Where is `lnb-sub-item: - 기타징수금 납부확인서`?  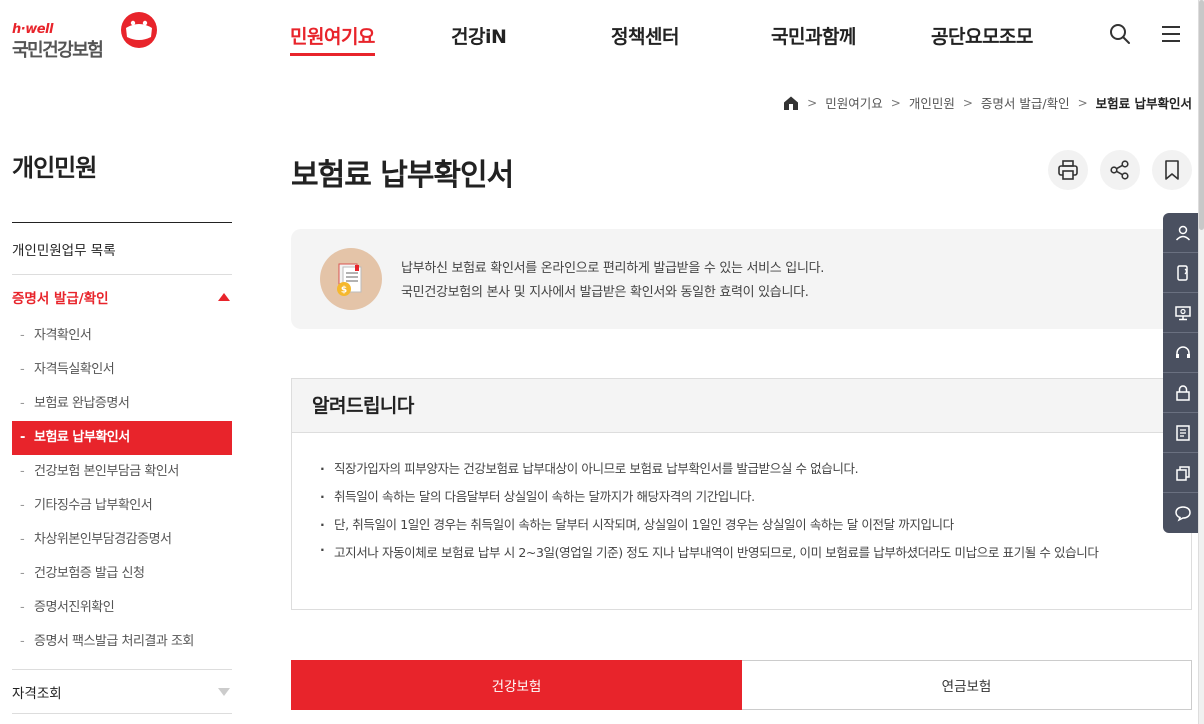 lnb-sub-item: - 기타징수금 납부확인서 is located at coordinates (122, 506).